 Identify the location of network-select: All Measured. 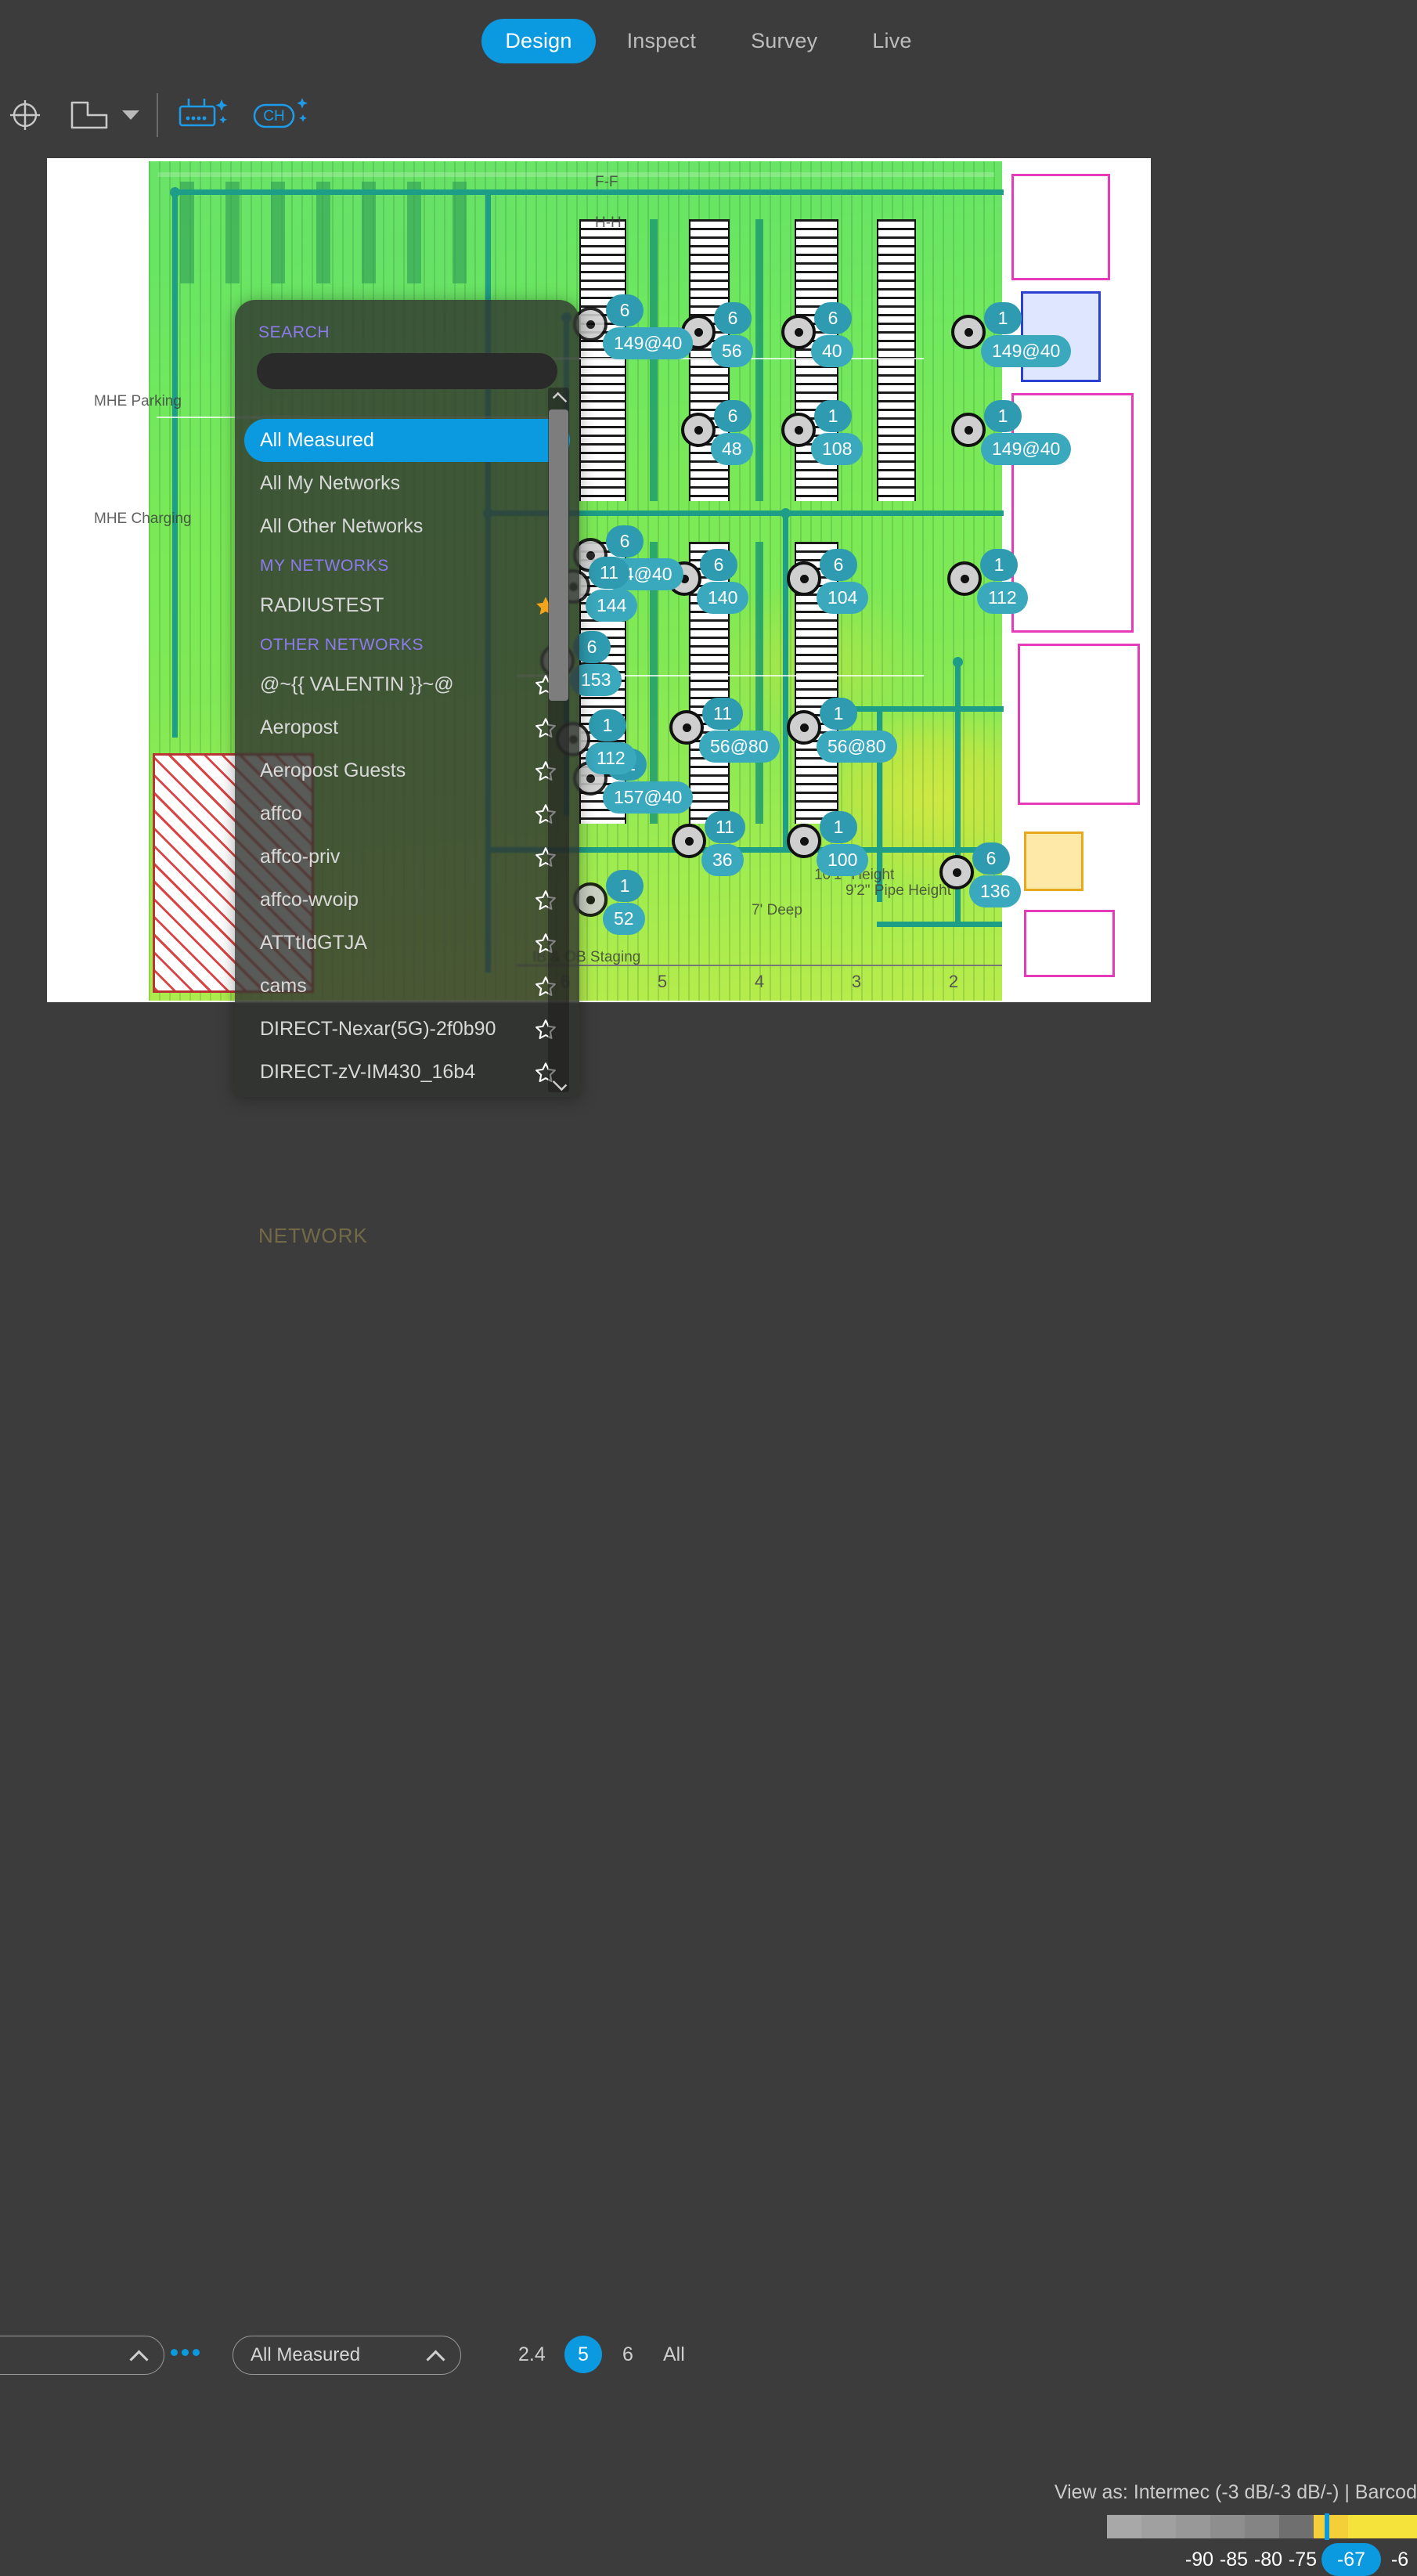
(347, 2355).